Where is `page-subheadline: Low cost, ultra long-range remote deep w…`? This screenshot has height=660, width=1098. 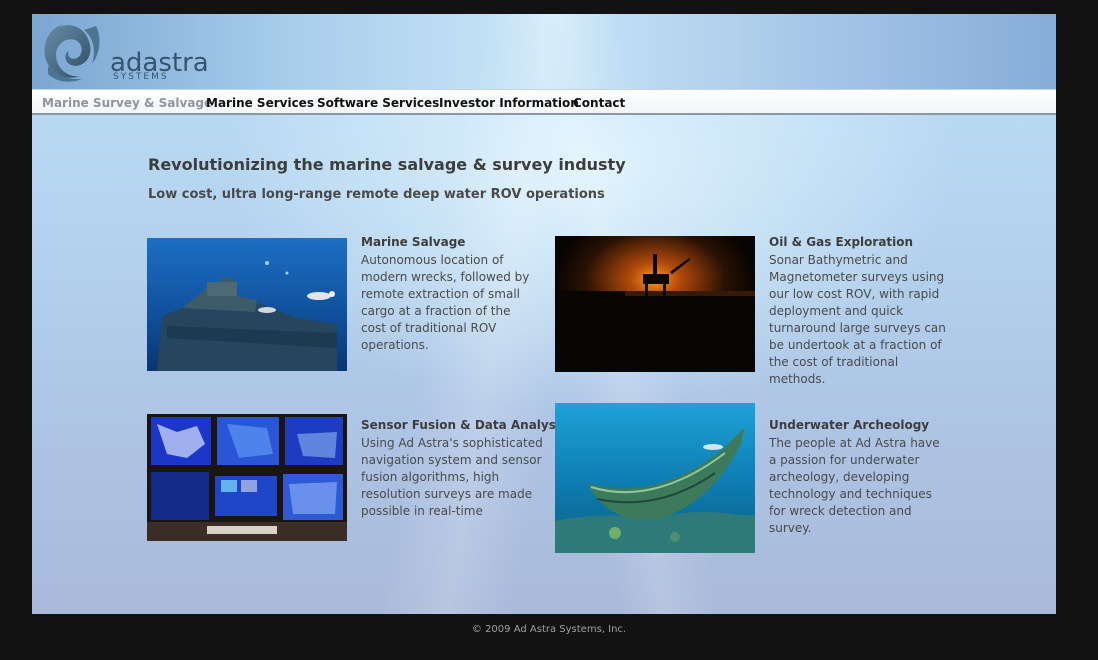 page-subheadline: Low cost, ultra long-range remote deep w… is located at coordinates (376, 194).